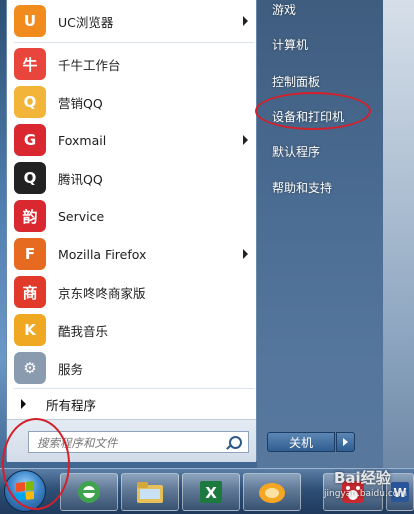  Describe the element at coordinates (102, 254) in the screenshot. I see `program-label: Mozilla Firefox` at that location.